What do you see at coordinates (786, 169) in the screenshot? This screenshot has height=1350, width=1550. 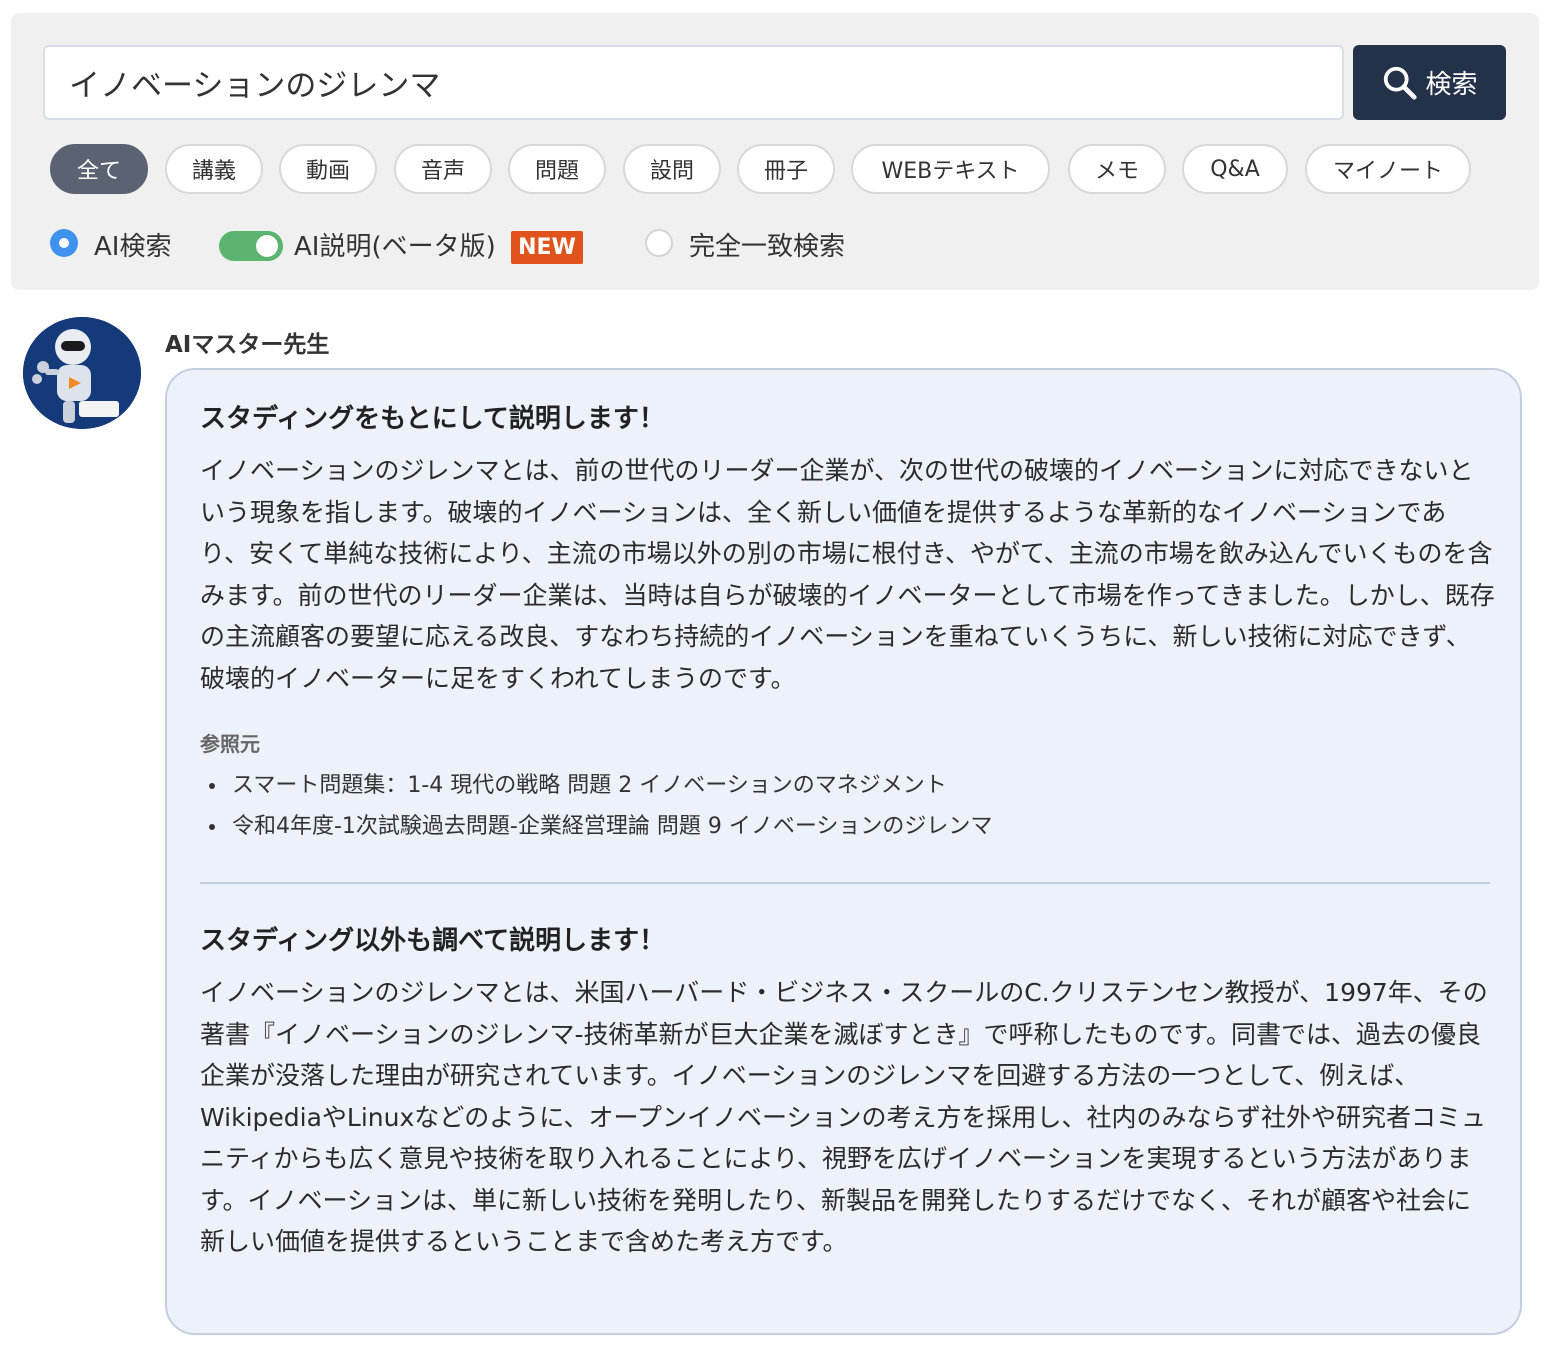 I see `filter-chip-booklet: 冊子` at bounding box center [786, 169].